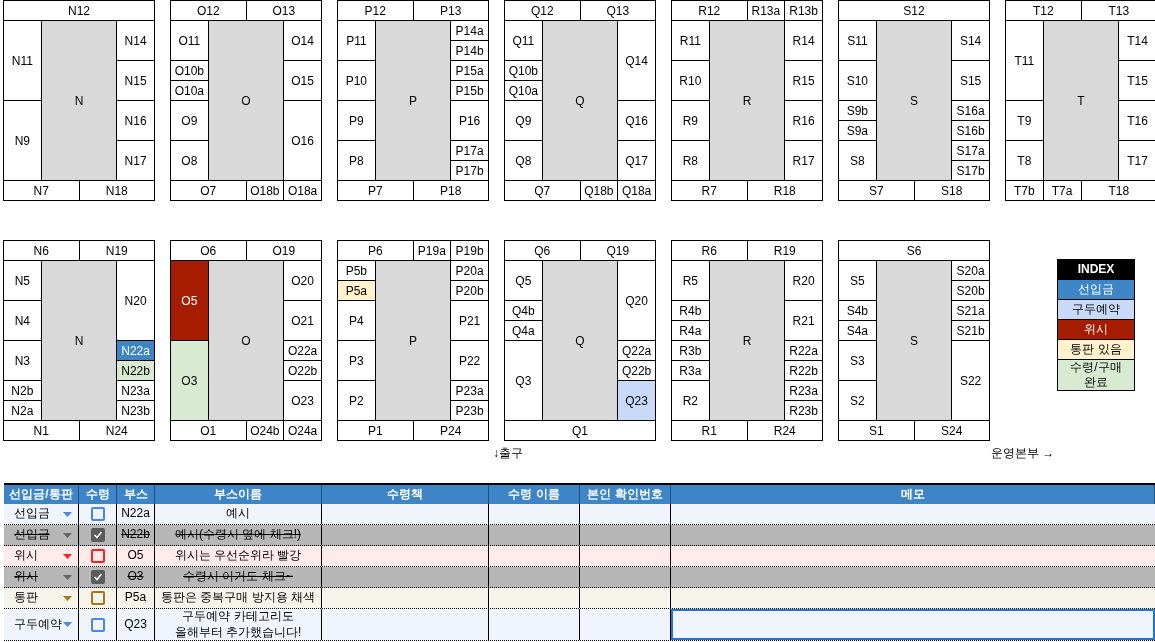 The height and width of the screenshot is (642, 1155). What do you see at coordinates (136, 494) in the screenshot?
I see `column-header: 부스` at bounding box center [136, 494].